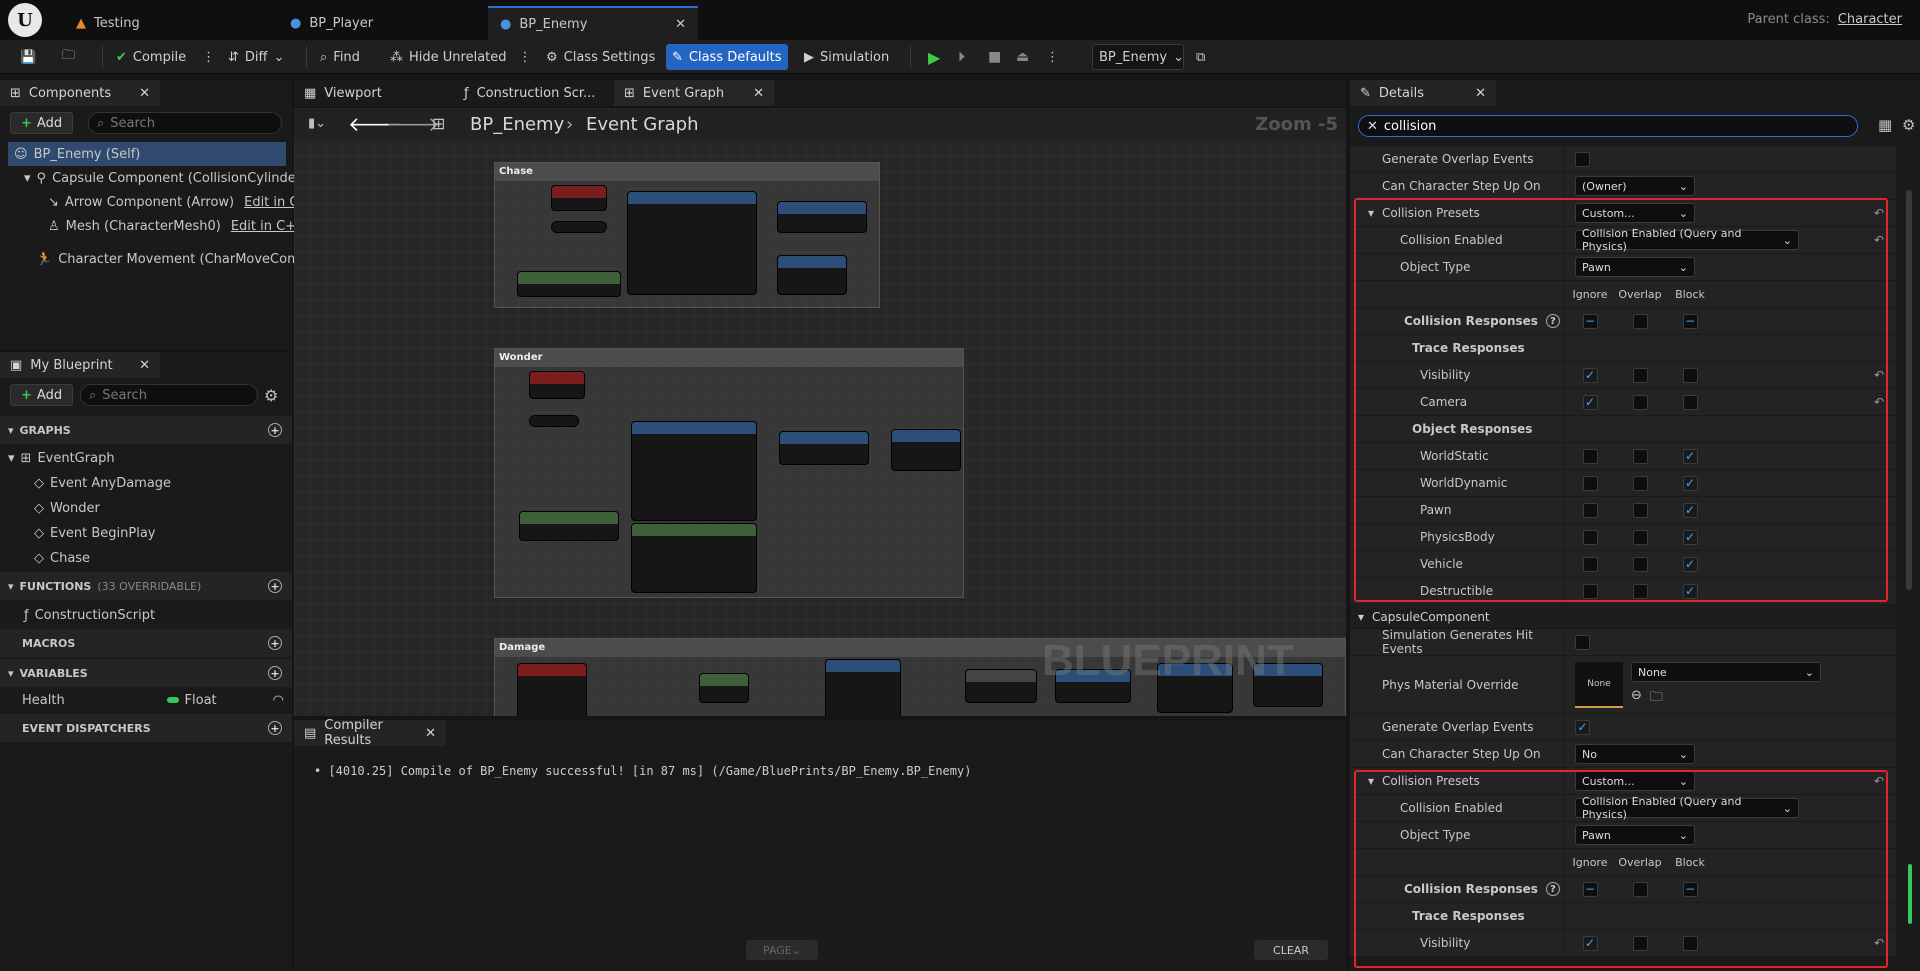 This screenshot has width=1920, height=971. I want to click on variable-item: Health Float ◠, so click(153, 700).